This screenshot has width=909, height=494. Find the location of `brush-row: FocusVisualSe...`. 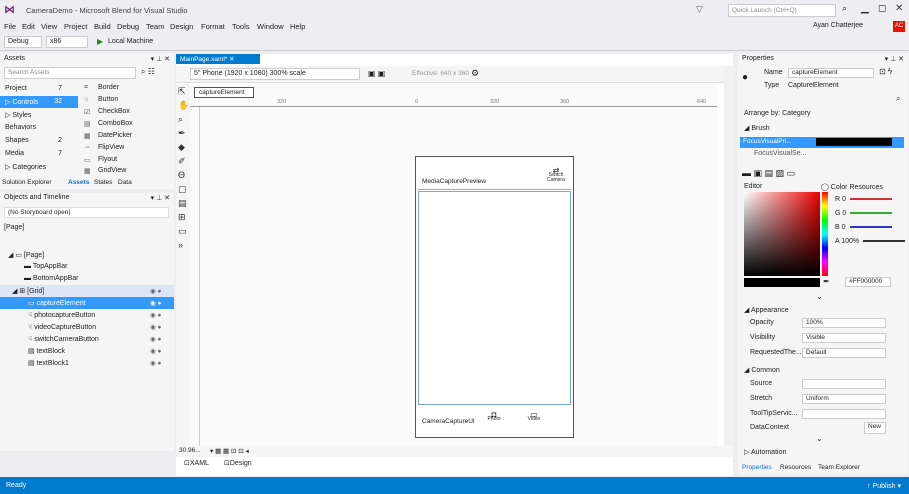

brush-row: FocusVisualSe... is located at coordinates (780, 153).